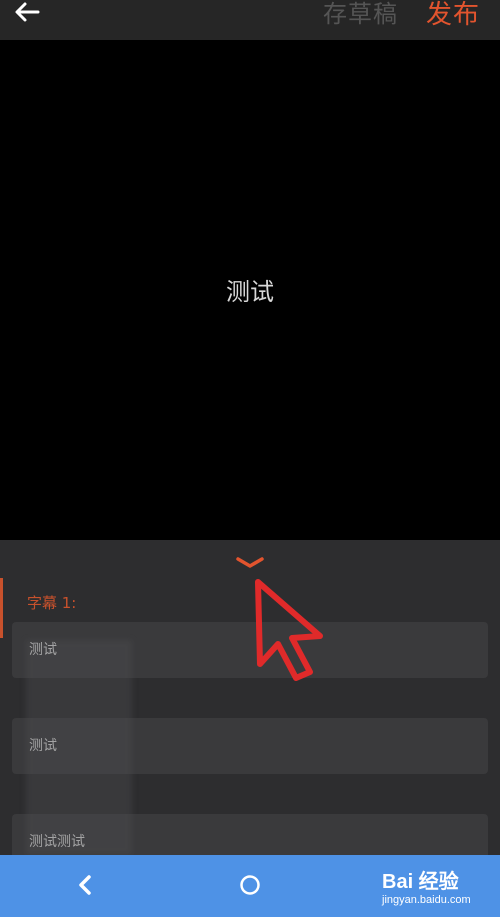  I want to click on arrow-left-icon, so click(27, 12).